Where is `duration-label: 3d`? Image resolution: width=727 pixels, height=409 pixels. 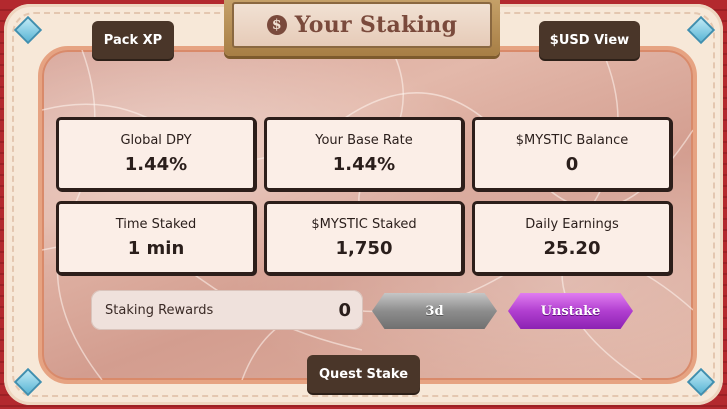 duration-label: 3d is located at coordinates (434, 311).